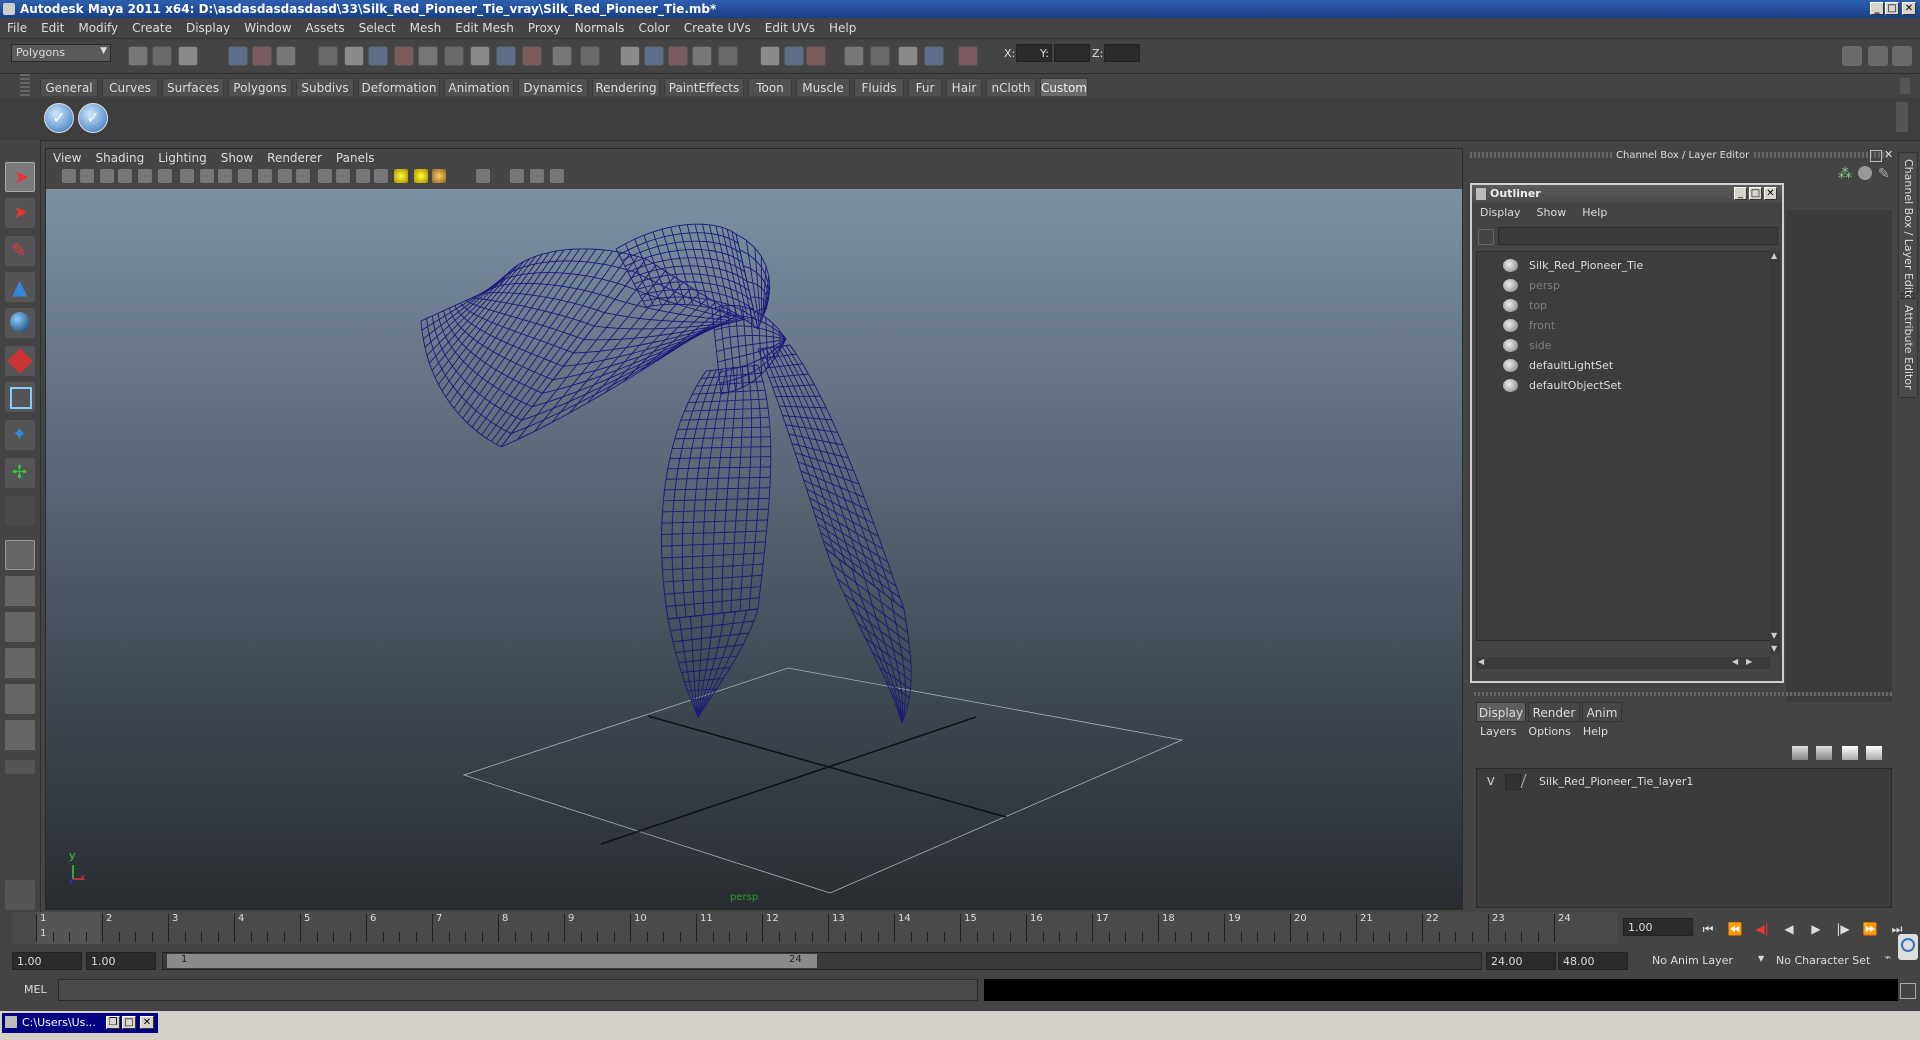 This screenshot has height=1040, width=1920. Describe the element at coordinates (20, 323) in the screenshot. I see `rotate-tool-icon` at that location.